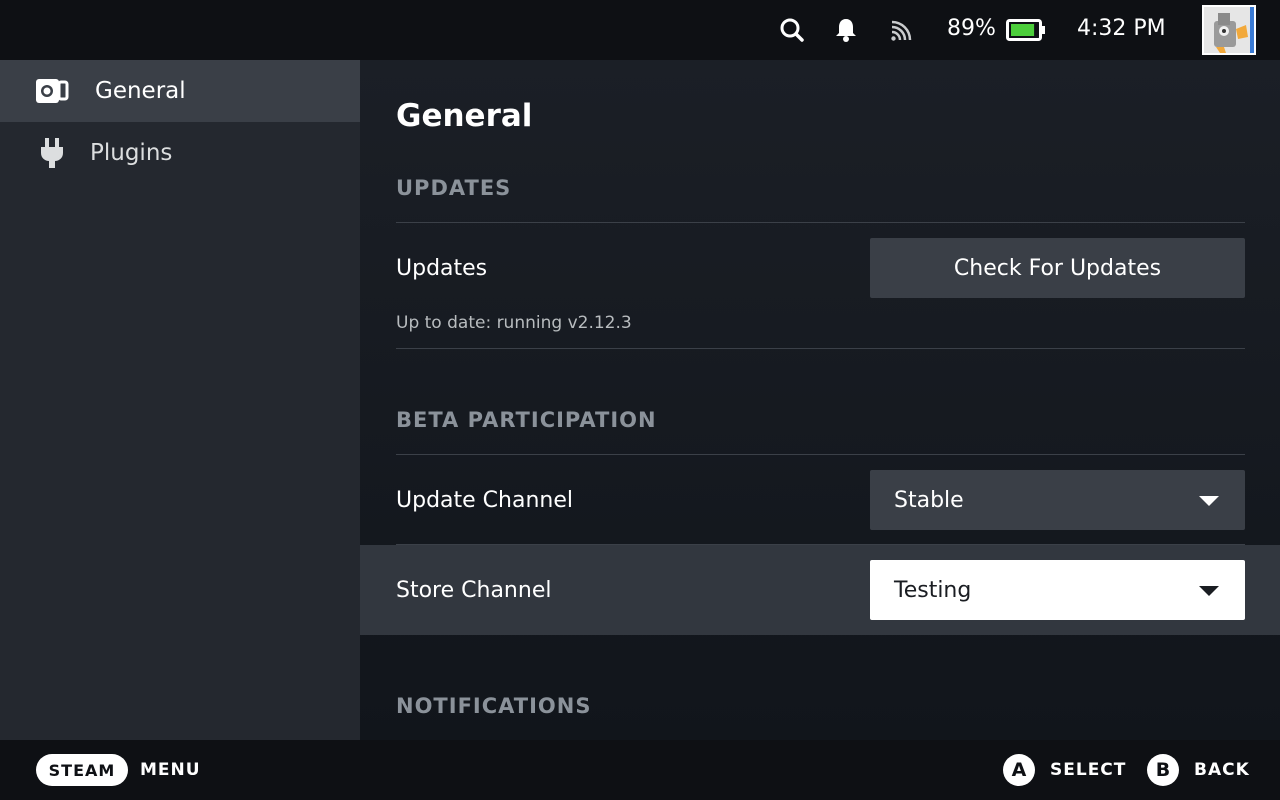 This screenshot has width=1280, height=800. Describe the element at coordinates (1229, 30) in the screenshot. I see `avatar` at that location.